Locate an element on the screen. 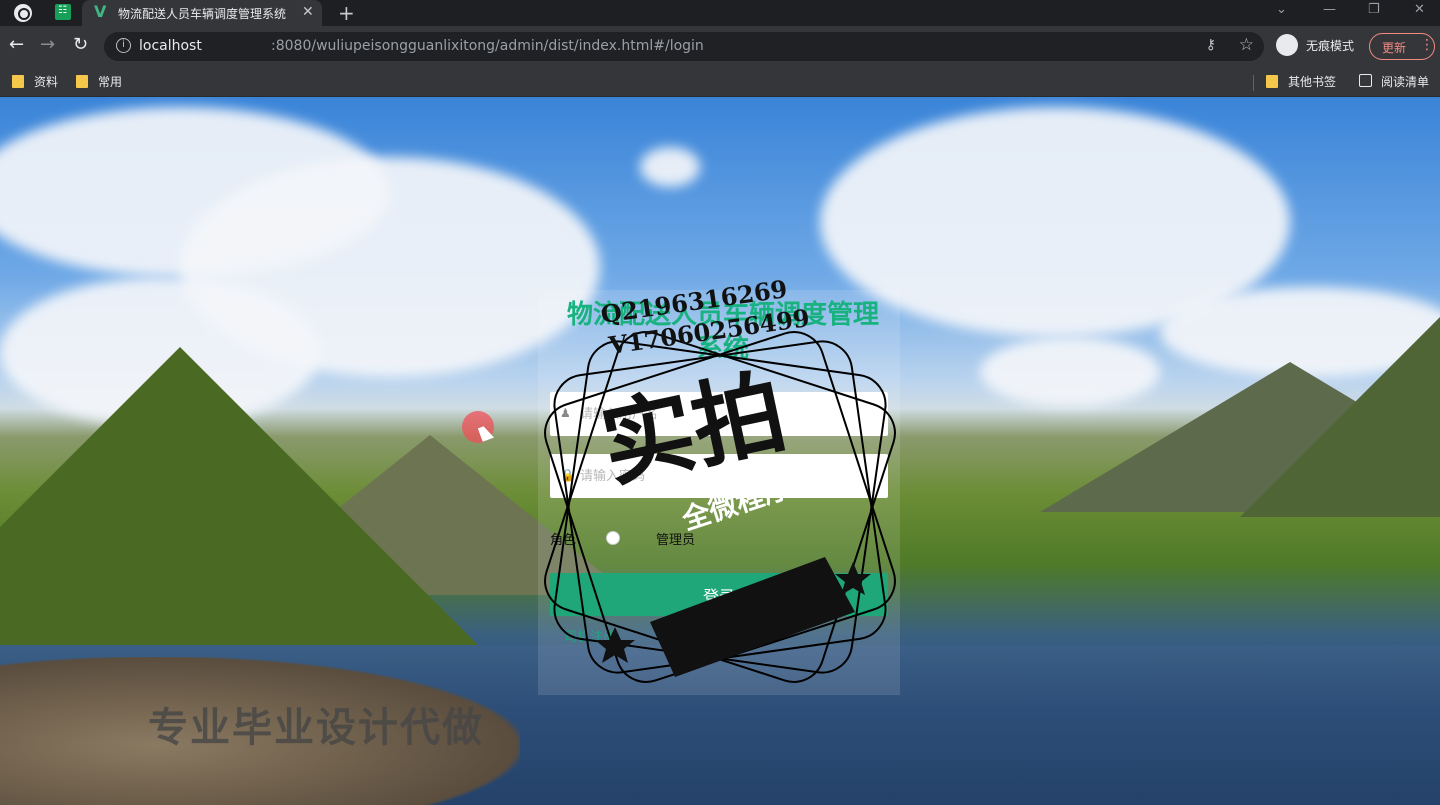  url-host: localhost is located at coordinates (170, 46).